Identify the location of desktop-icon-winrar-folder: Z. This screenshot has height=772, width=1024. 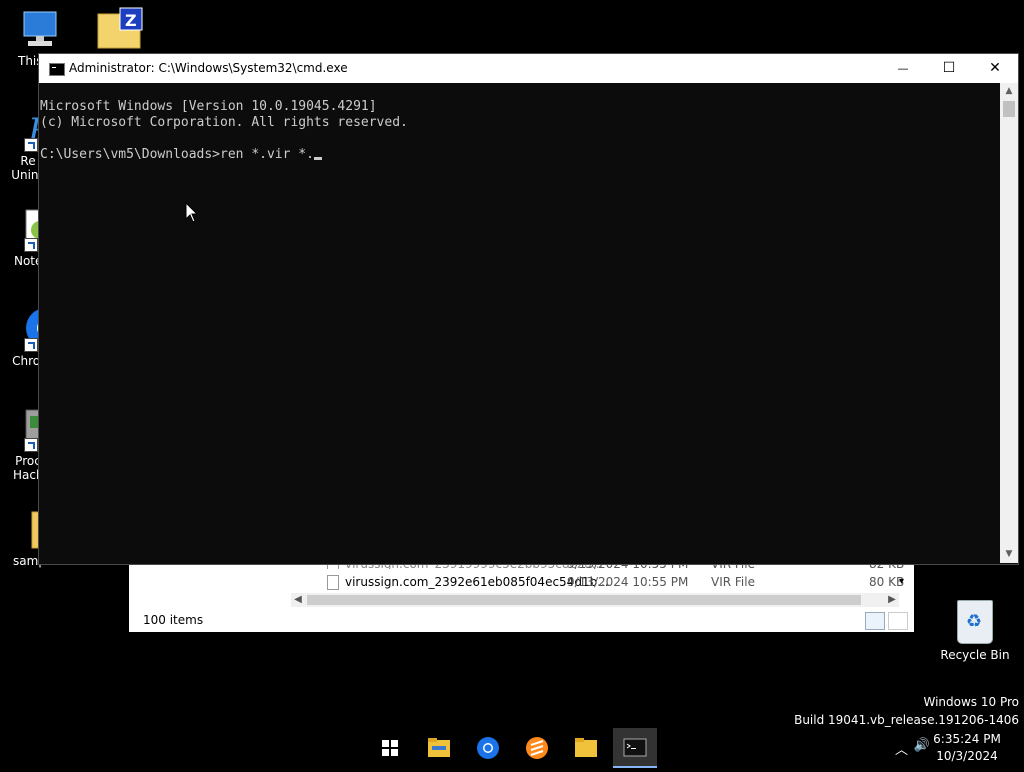
(116, 29).